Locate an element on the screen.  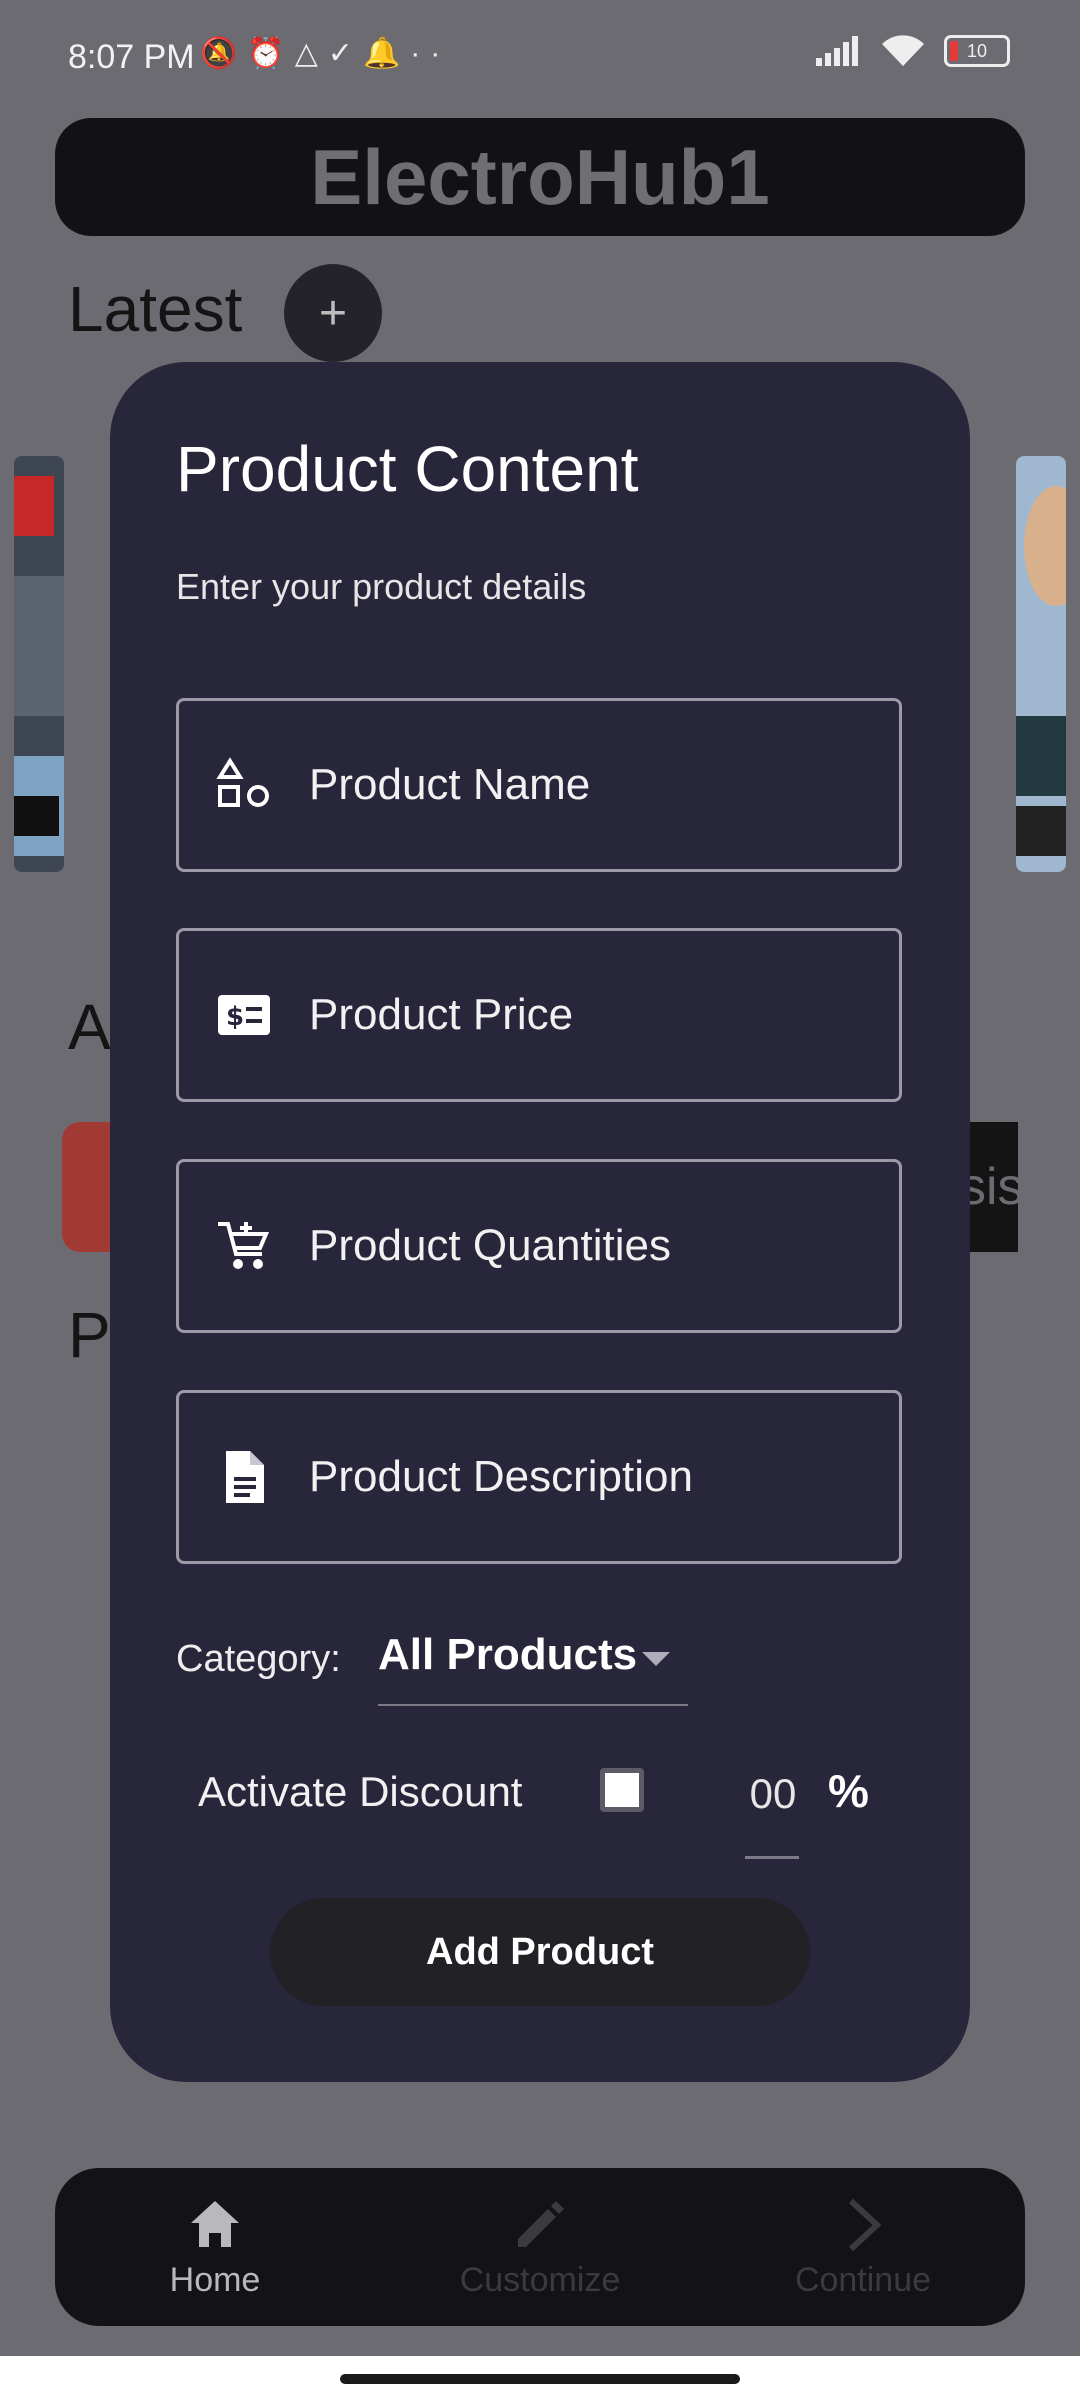
nav-label-continue: Continue is located at coordinates (863, 2279).